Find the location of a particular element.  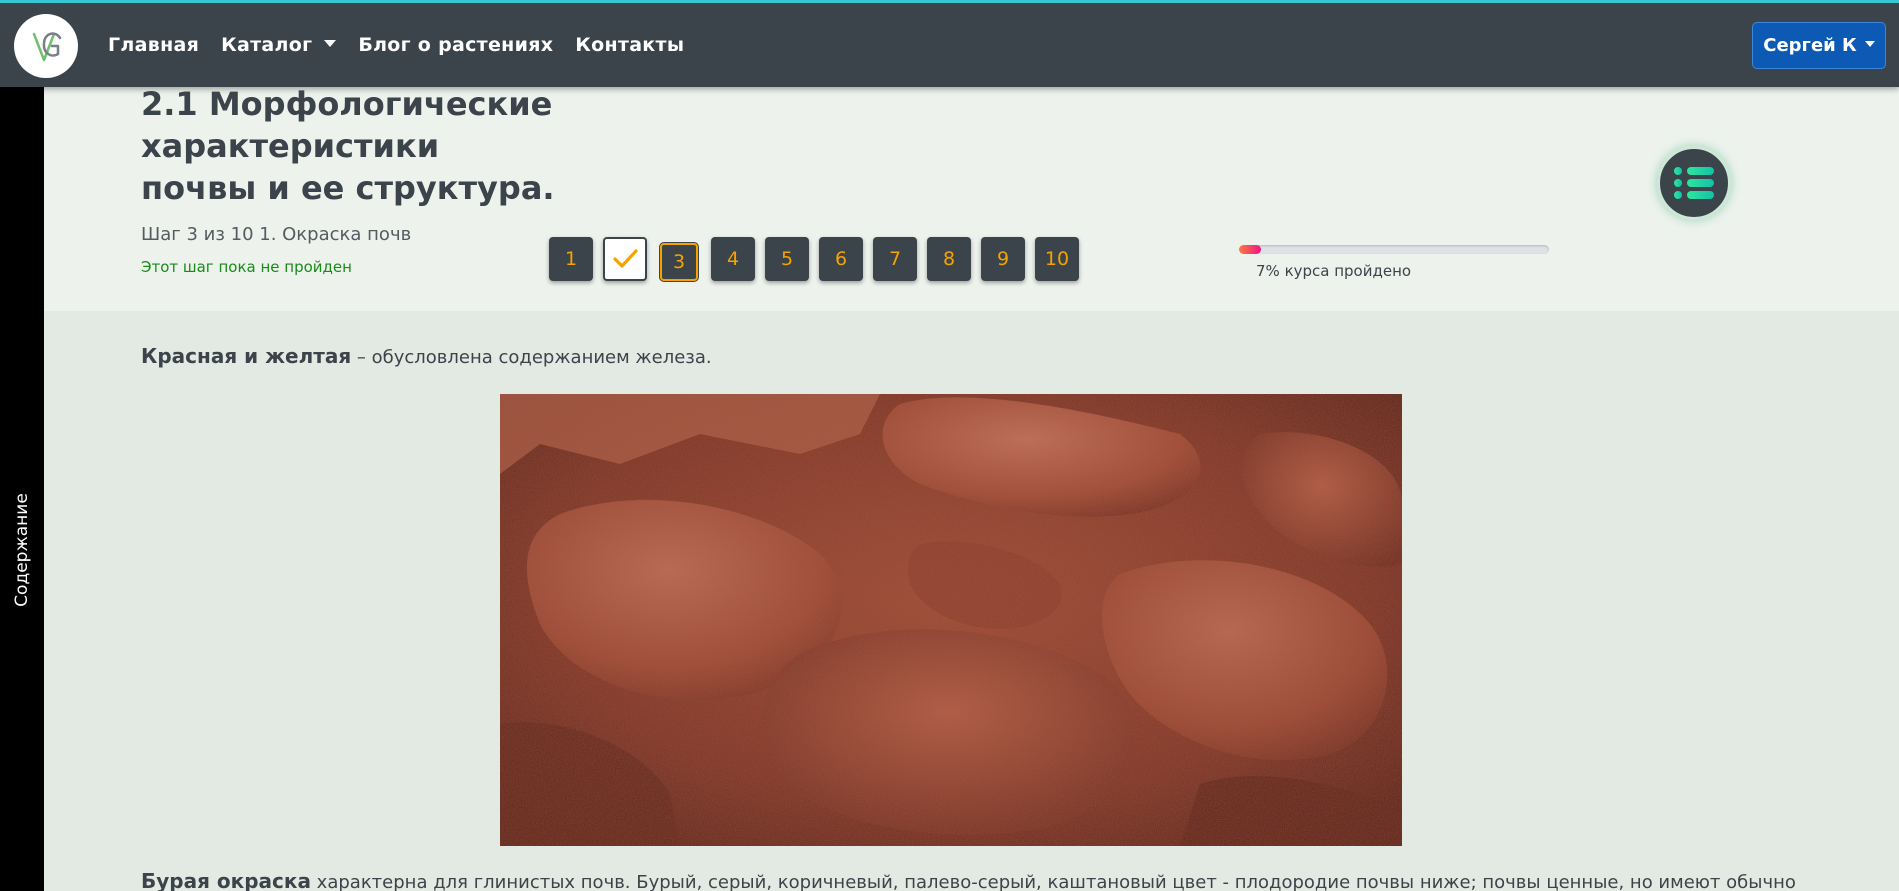

step-button-4: 4 is located at coordinates (733, 259).